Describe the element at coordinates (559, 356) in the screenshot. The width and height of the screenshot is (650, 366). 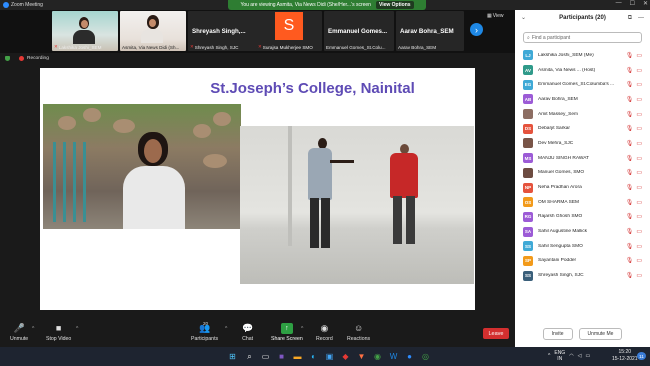
I see `language-indicator: ENG IN` at that location.